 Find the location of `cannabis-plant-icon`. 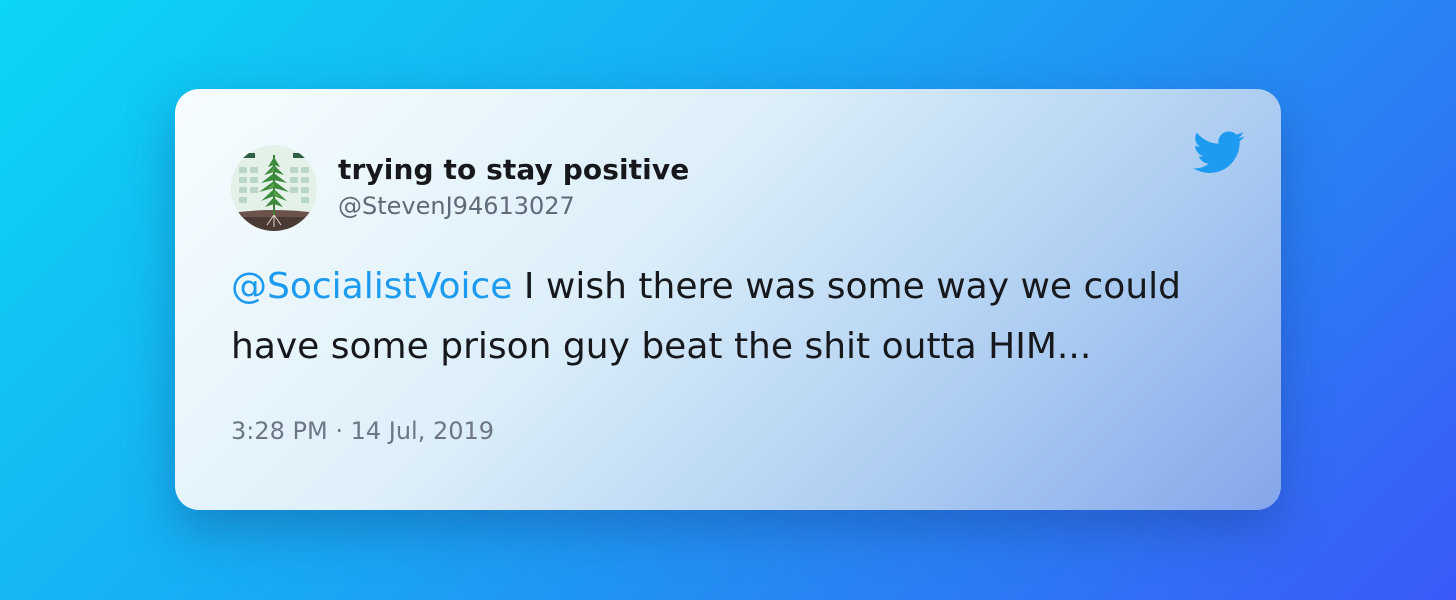

cannabis-plant-icon is located at coordinates (274, 188).